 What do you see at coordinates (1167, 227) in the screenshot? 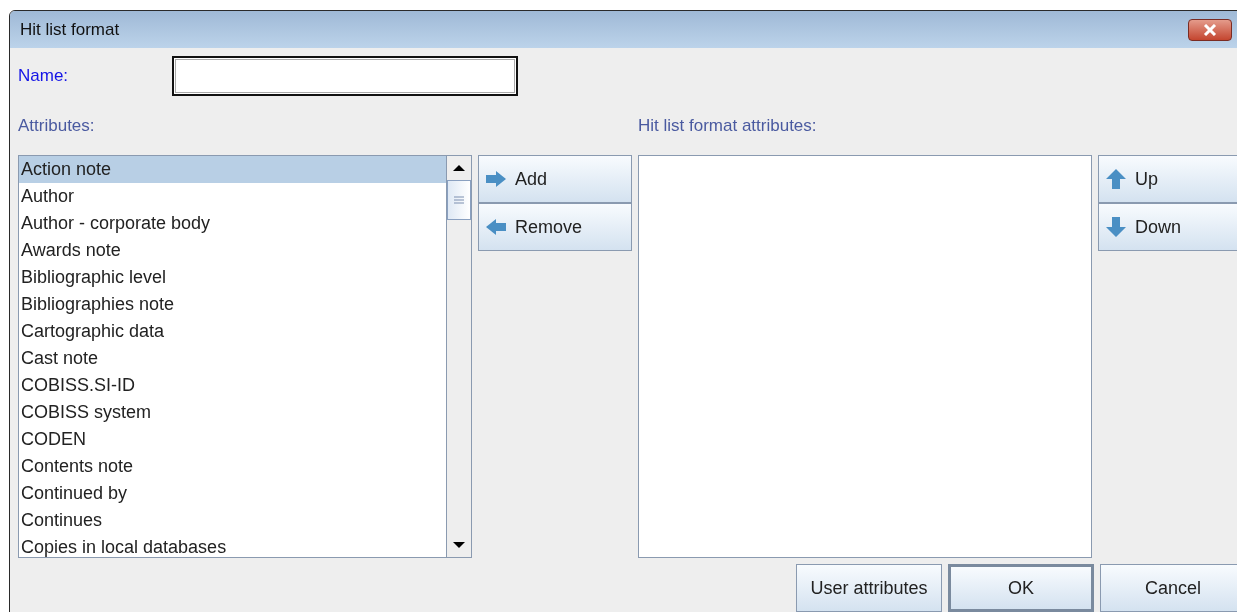
I see `down-button: Down` at bounding box center [1167, 227].